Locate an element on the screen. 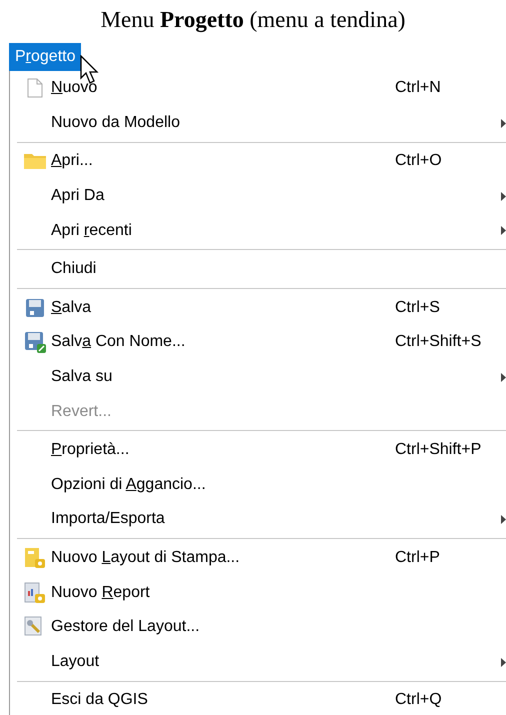  shortcut-text: Ctrl+Shift+S is located at coordinates (438, 342).